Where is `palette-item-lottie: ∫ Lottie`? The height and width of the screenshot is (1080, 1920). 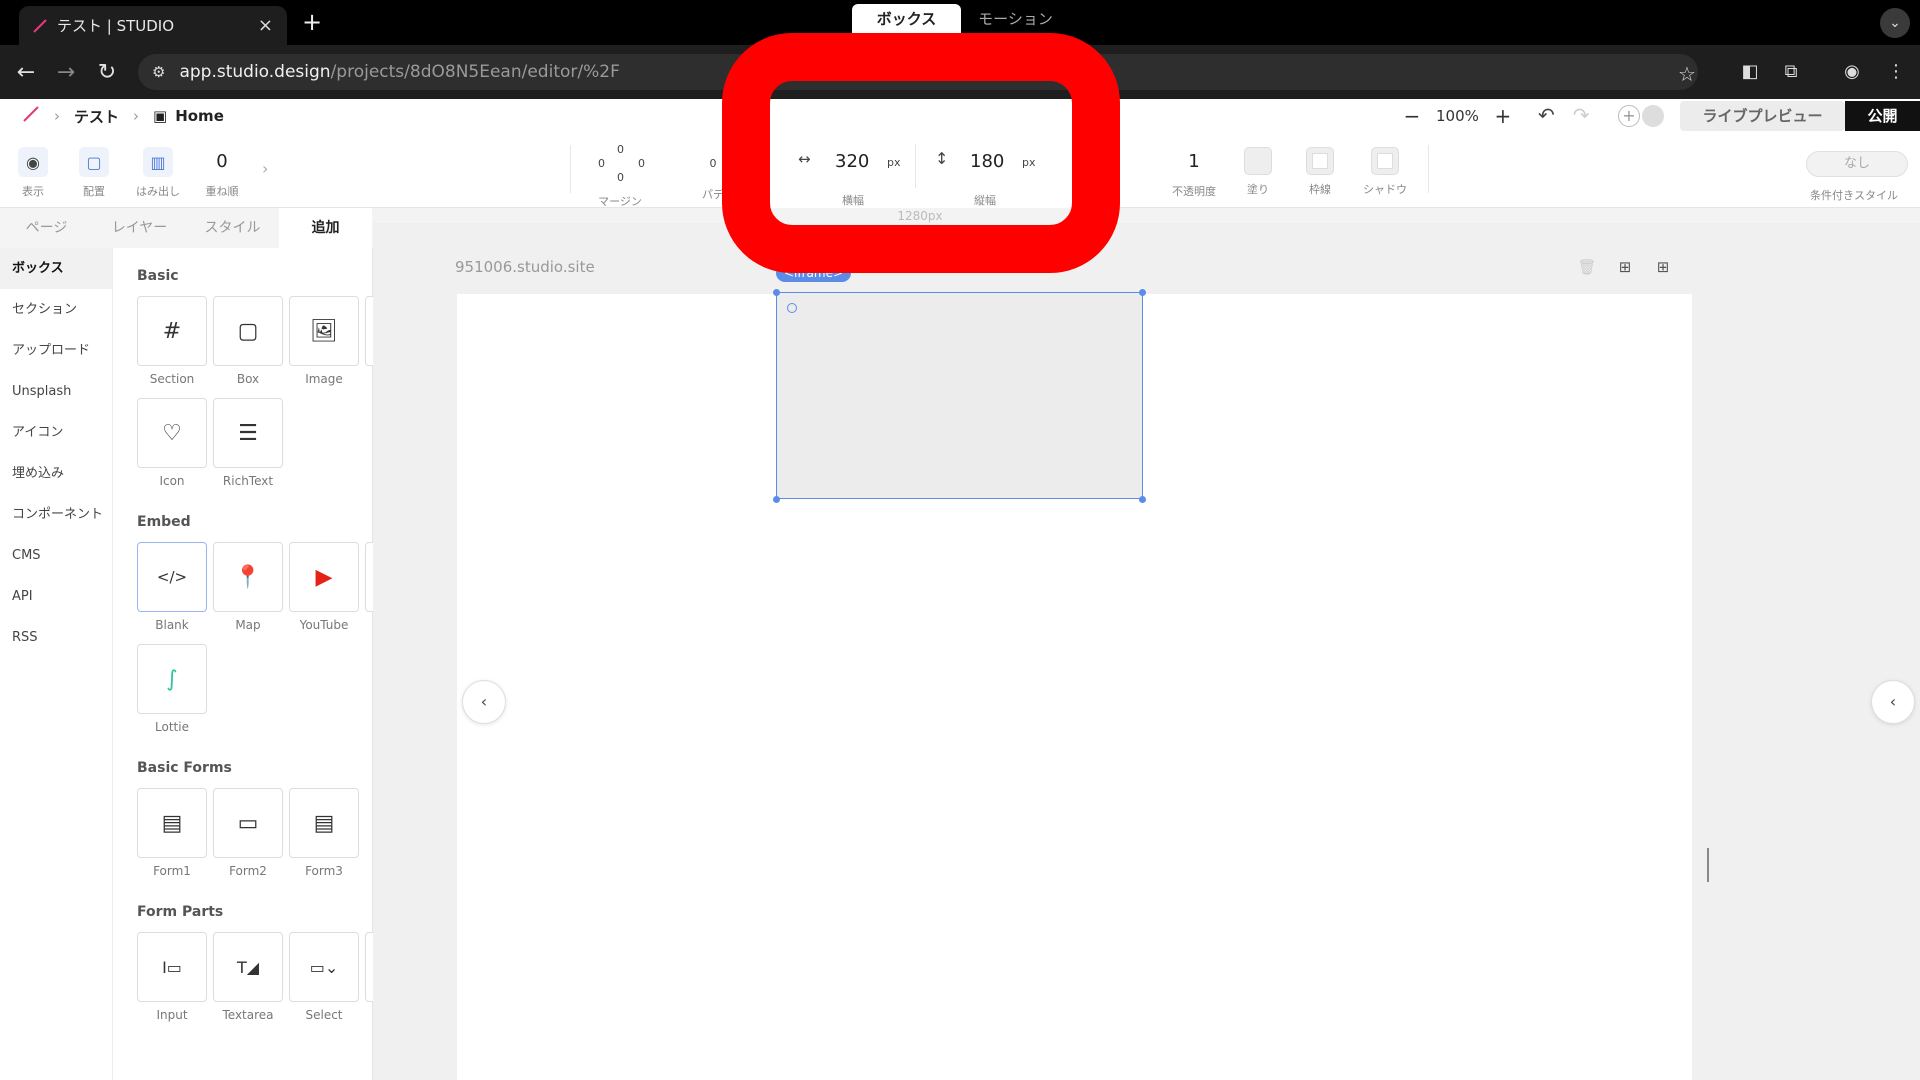 palette-item-lottie: ∫ Lottie is located at coordinates (172, 689).